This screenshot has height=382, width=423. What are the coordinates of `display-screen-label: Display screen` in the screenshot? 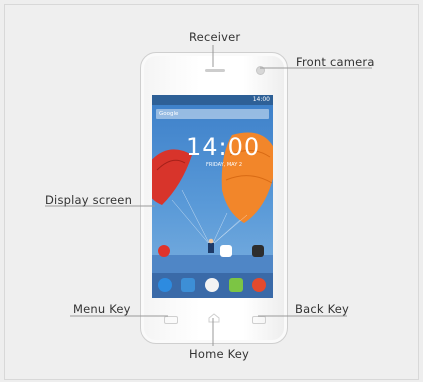 It's located at (89, 200).